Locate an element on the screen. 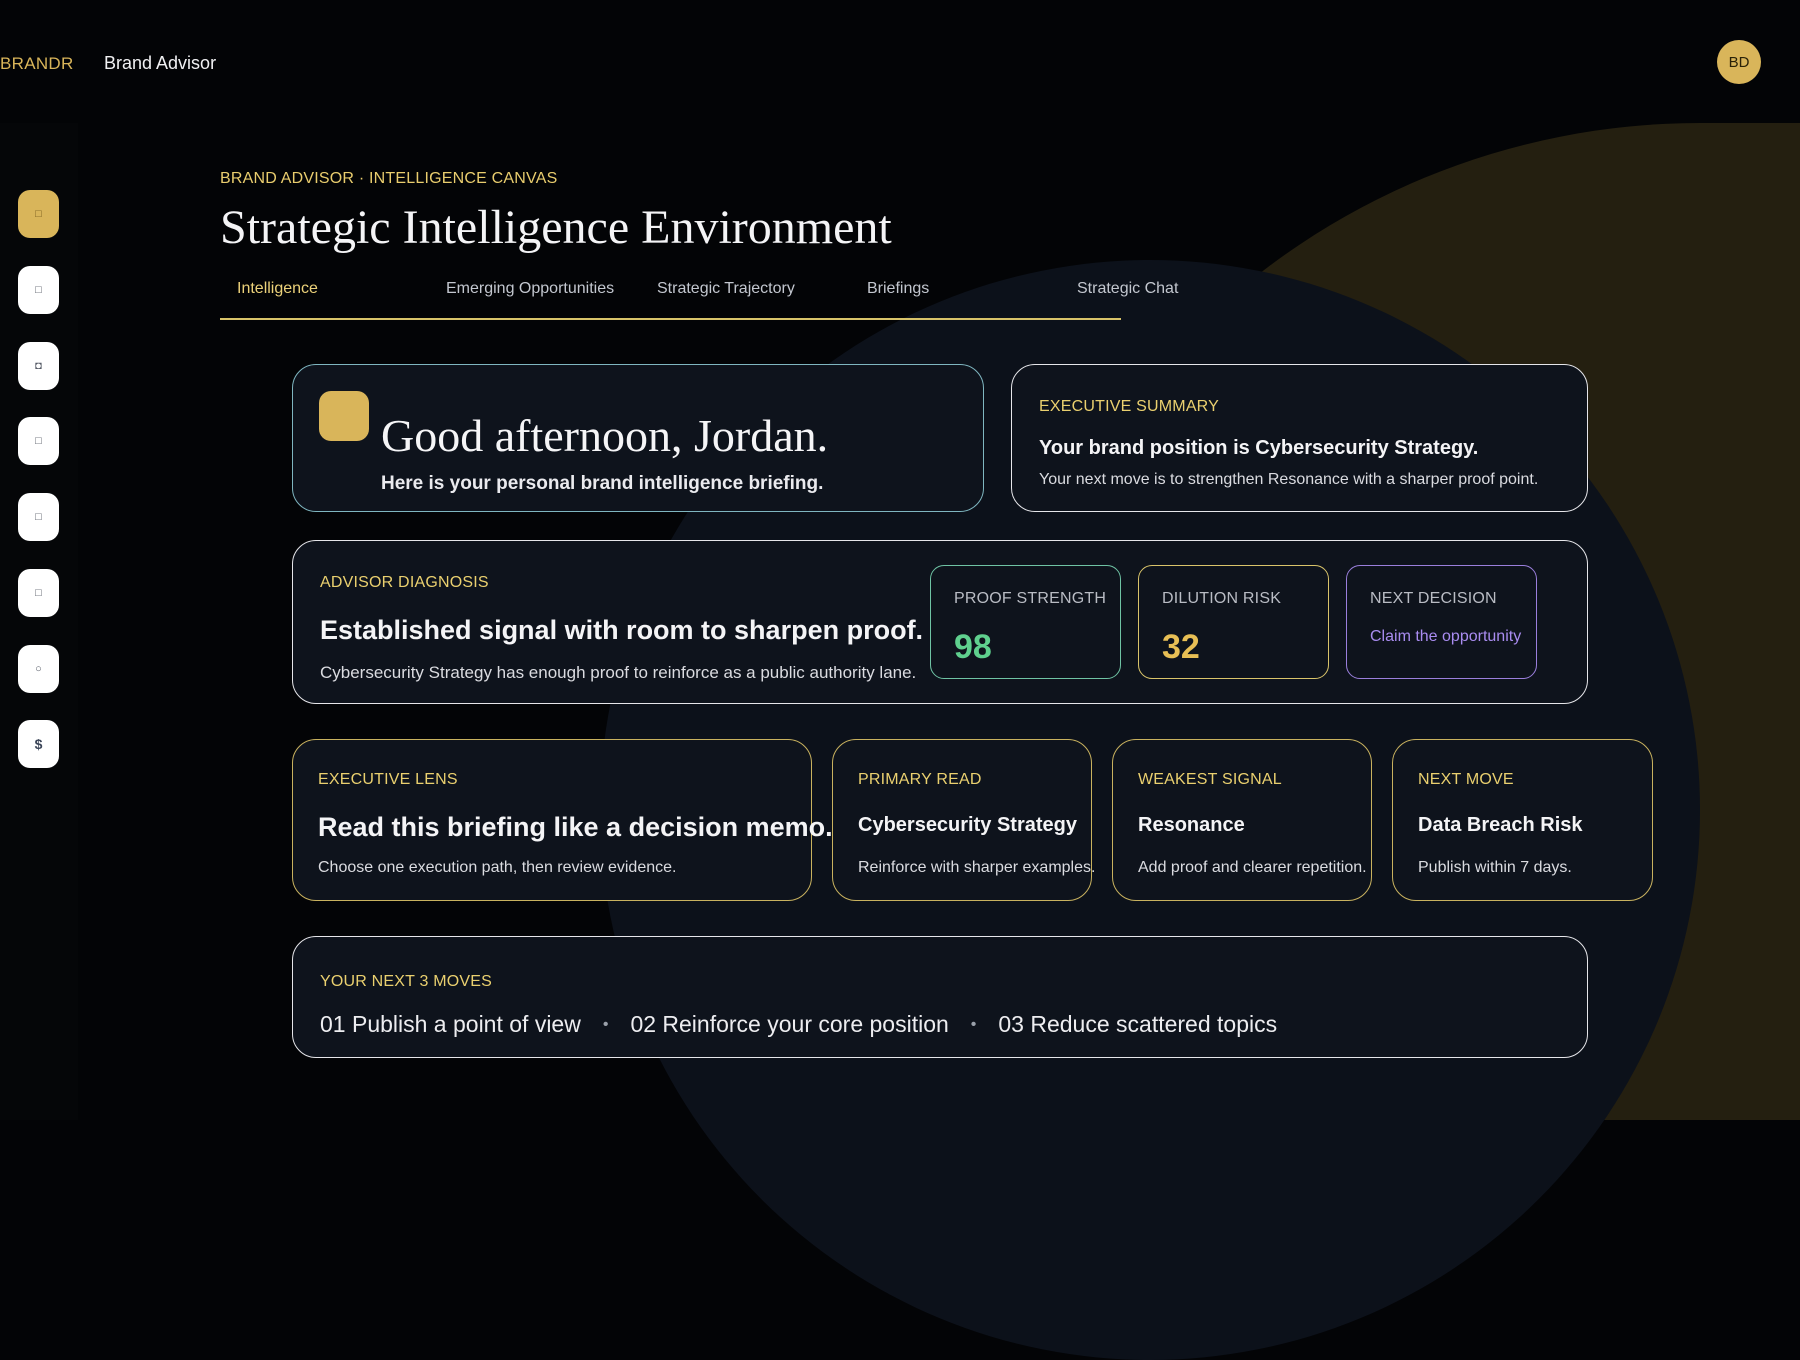 The height and width of the screenshot is (1360, 1800). weakest-signal-body: Add proof and clearer repetition. is located at coordinates (1252, 867).